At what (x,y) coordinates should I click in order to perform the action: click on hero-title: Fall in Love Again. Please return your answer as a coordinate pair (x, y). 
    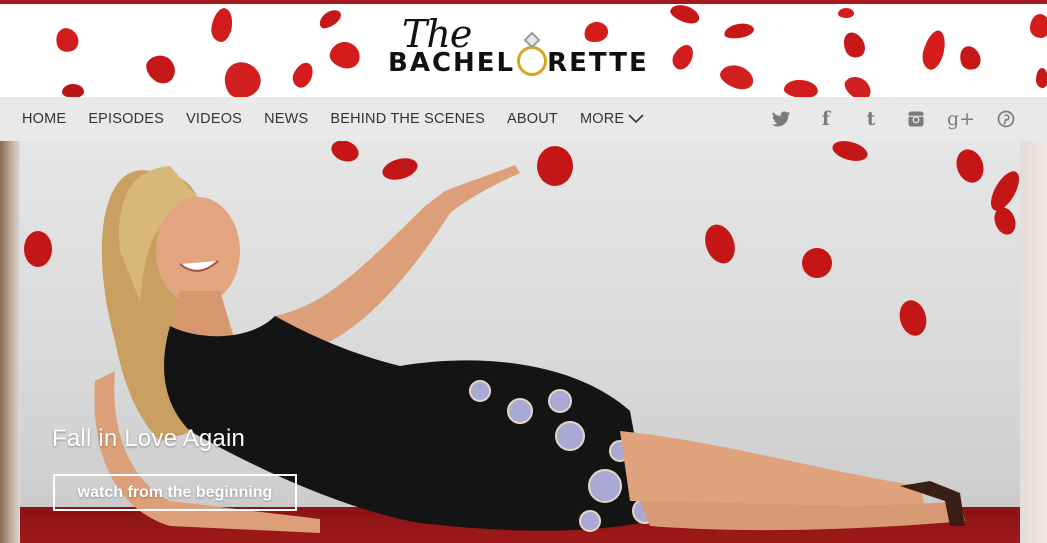
    Looking at the image, I should click on (149, 438).